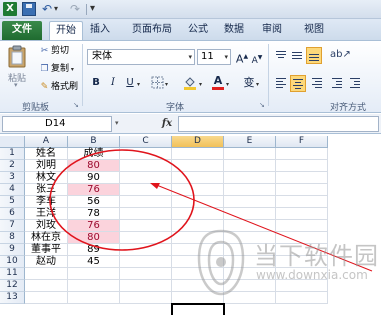  Describe the element at coordinates (12, 262) in the screenshot. I see `row-header: 10` at that location.